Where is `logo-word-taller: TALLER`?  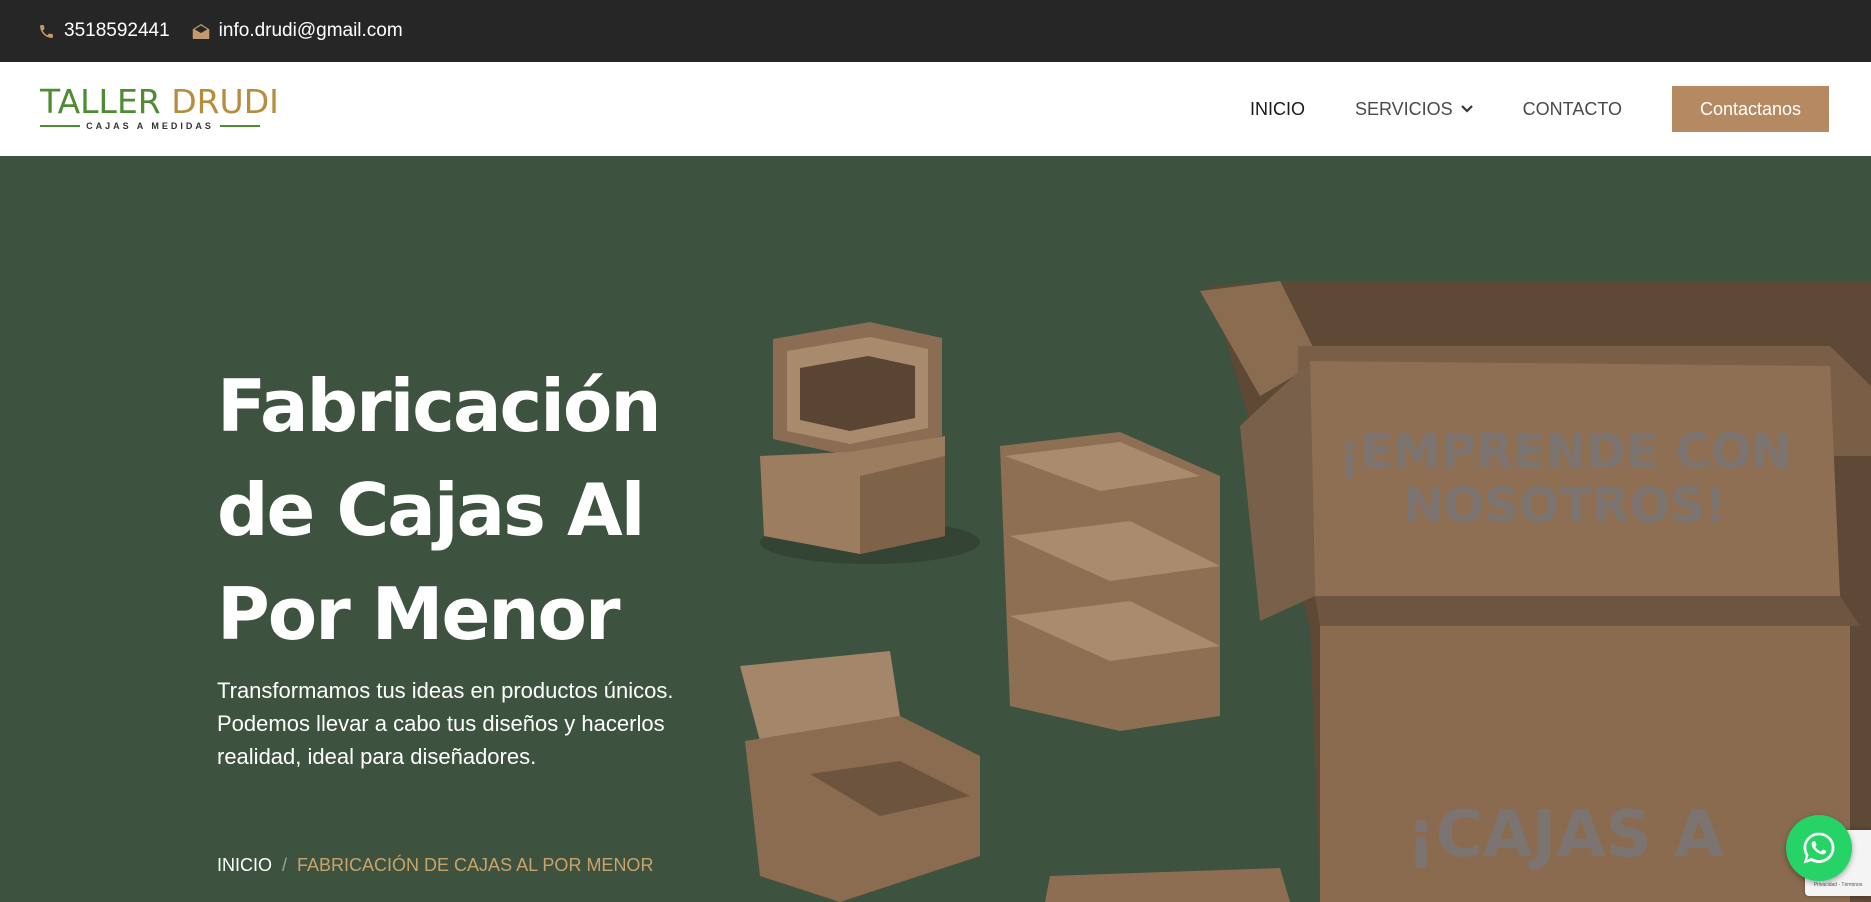 logo-word-taller: TALLER is located at coordinates (106, 101).